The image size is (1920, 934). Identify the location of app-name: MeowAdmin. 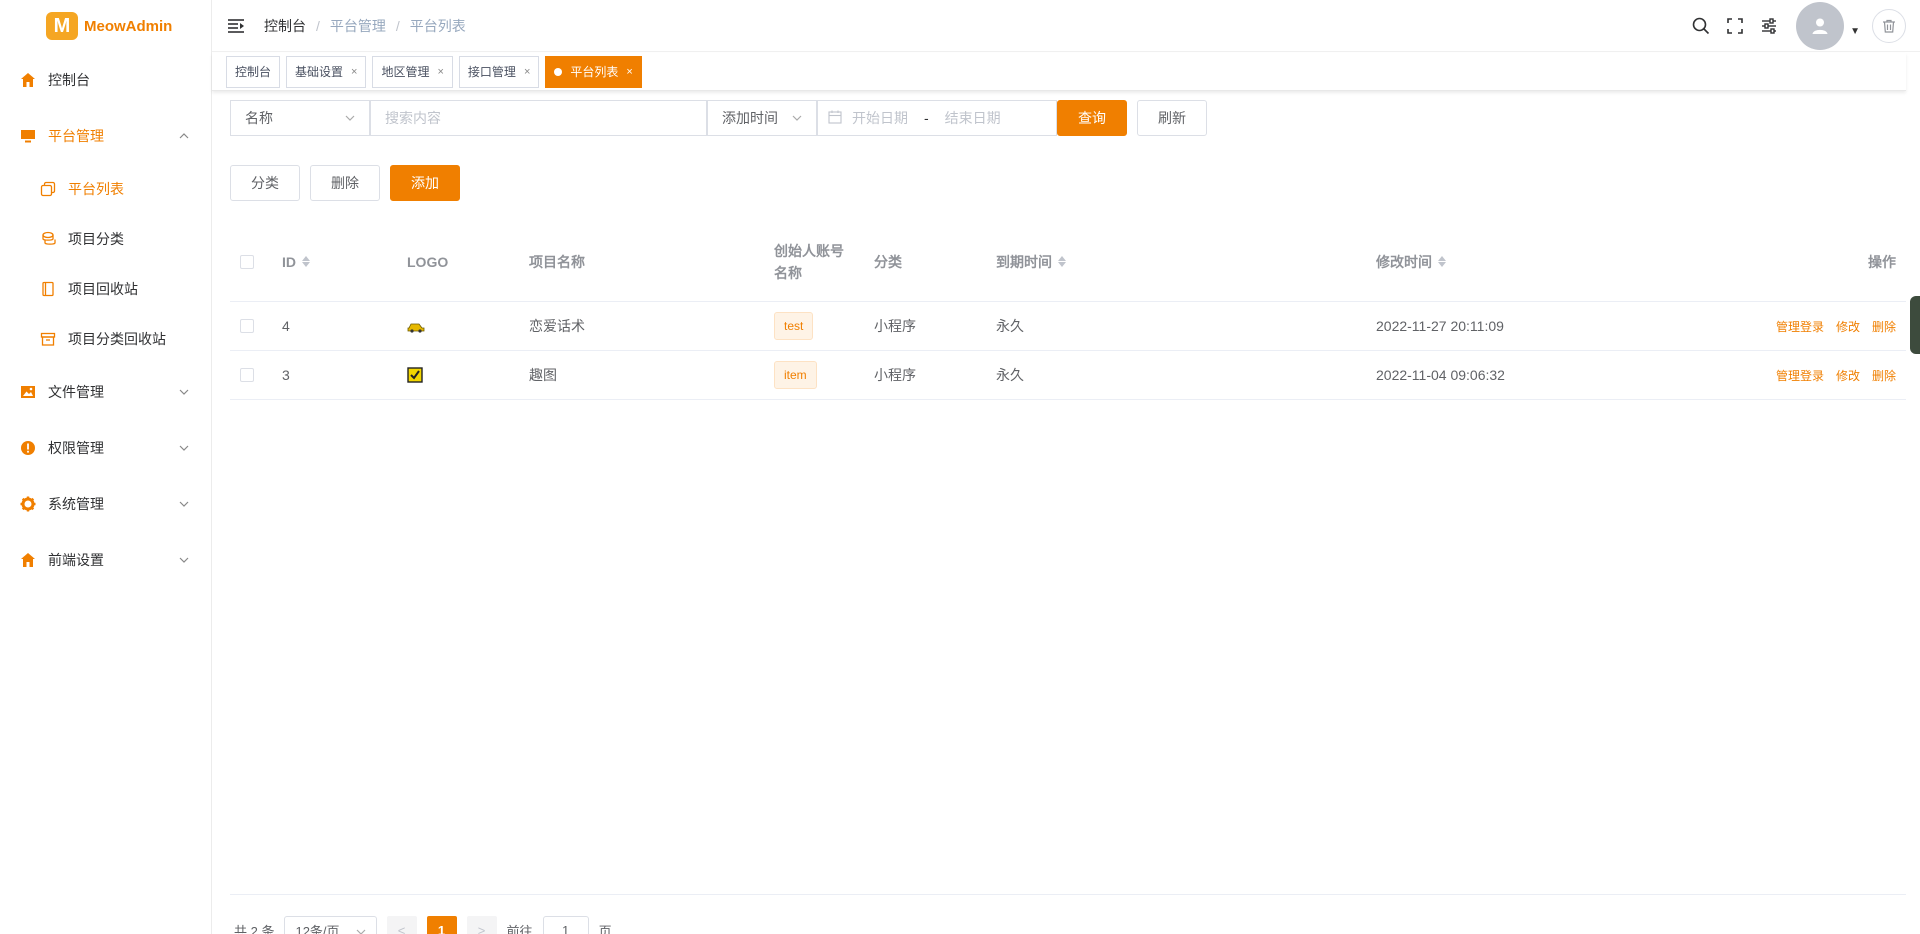
(128, 26).